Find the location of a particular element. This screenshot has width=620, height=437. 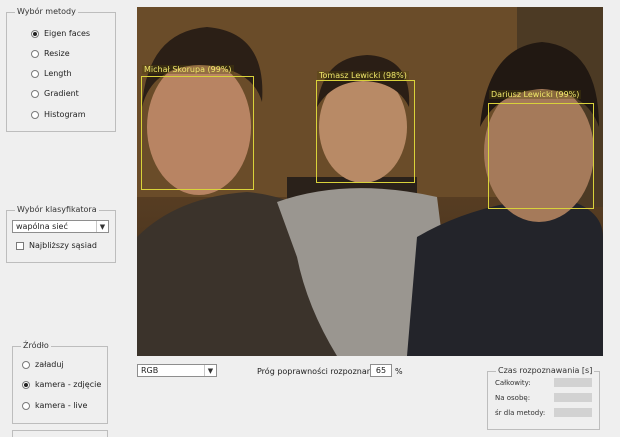

color-space-select: RGB ▼ is located at coordinates (177, 370).